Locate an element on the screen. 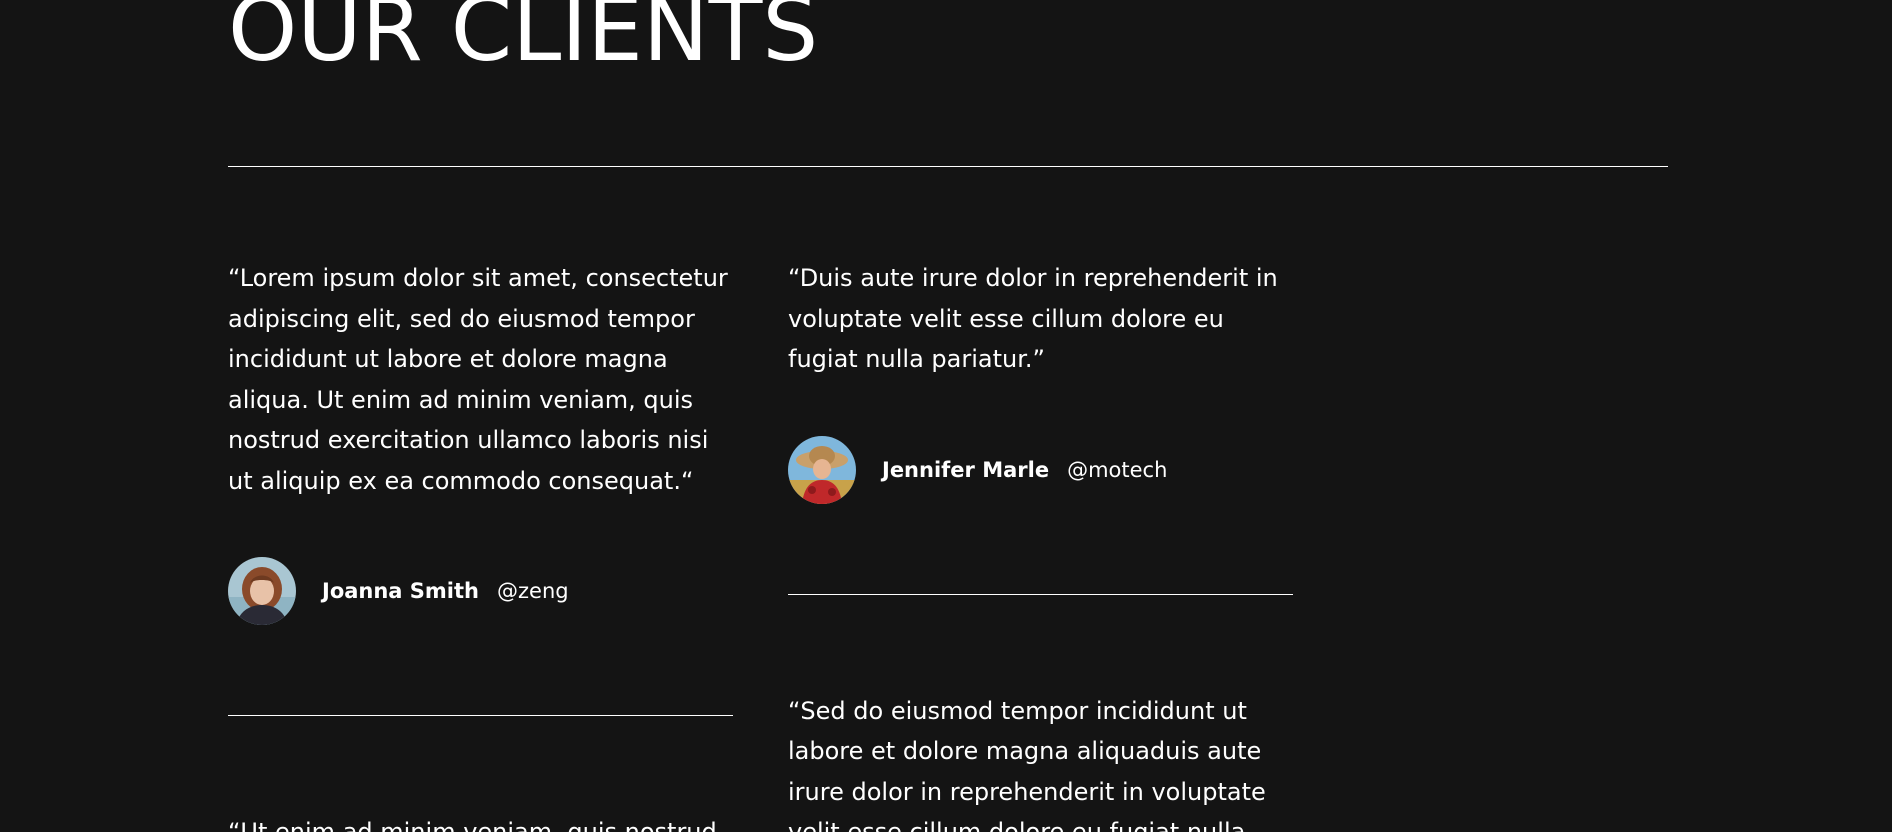  testimonial-author: Jennifer Marle @motech is located at coordinates (1040, 469).